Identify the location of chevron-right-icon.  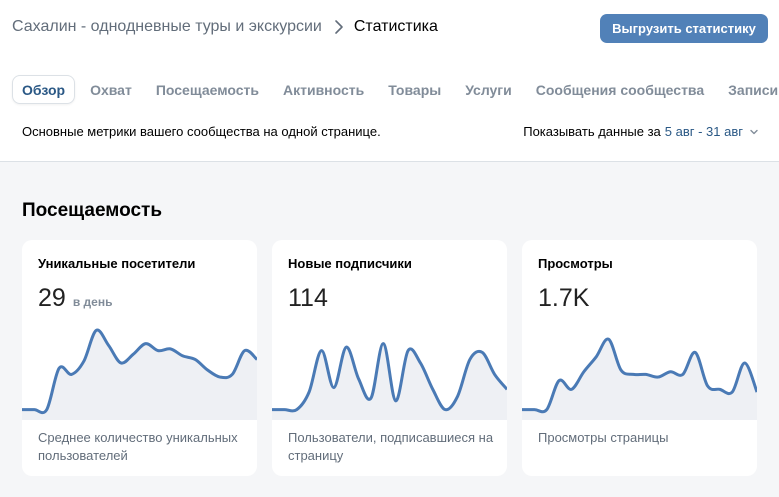
(339, 27).